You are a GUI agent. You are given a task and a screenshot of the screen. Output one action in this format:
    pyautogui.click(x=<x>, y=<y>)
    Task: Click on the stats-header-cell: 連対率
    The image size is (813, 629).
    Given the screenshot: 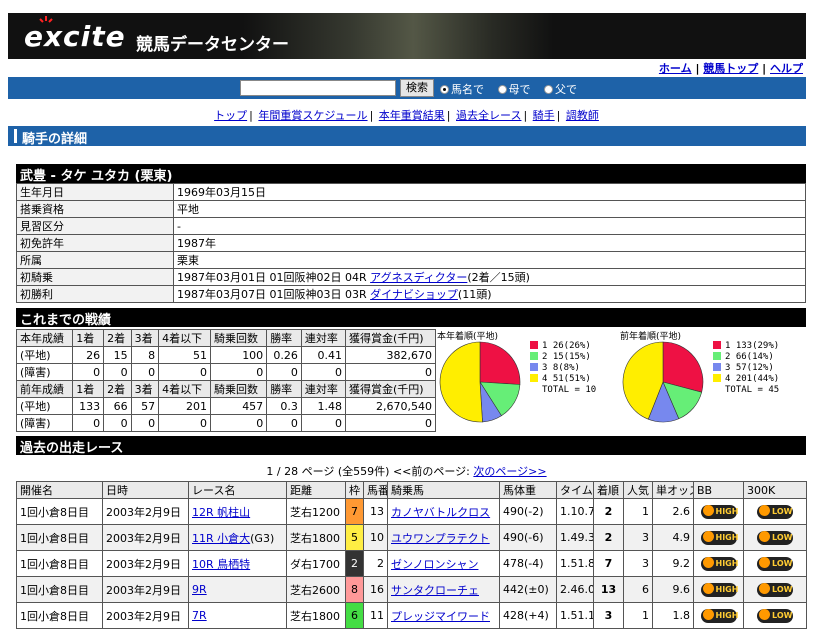 What is the action you would take?
    pyautogui.click(x=323, y=389)
    